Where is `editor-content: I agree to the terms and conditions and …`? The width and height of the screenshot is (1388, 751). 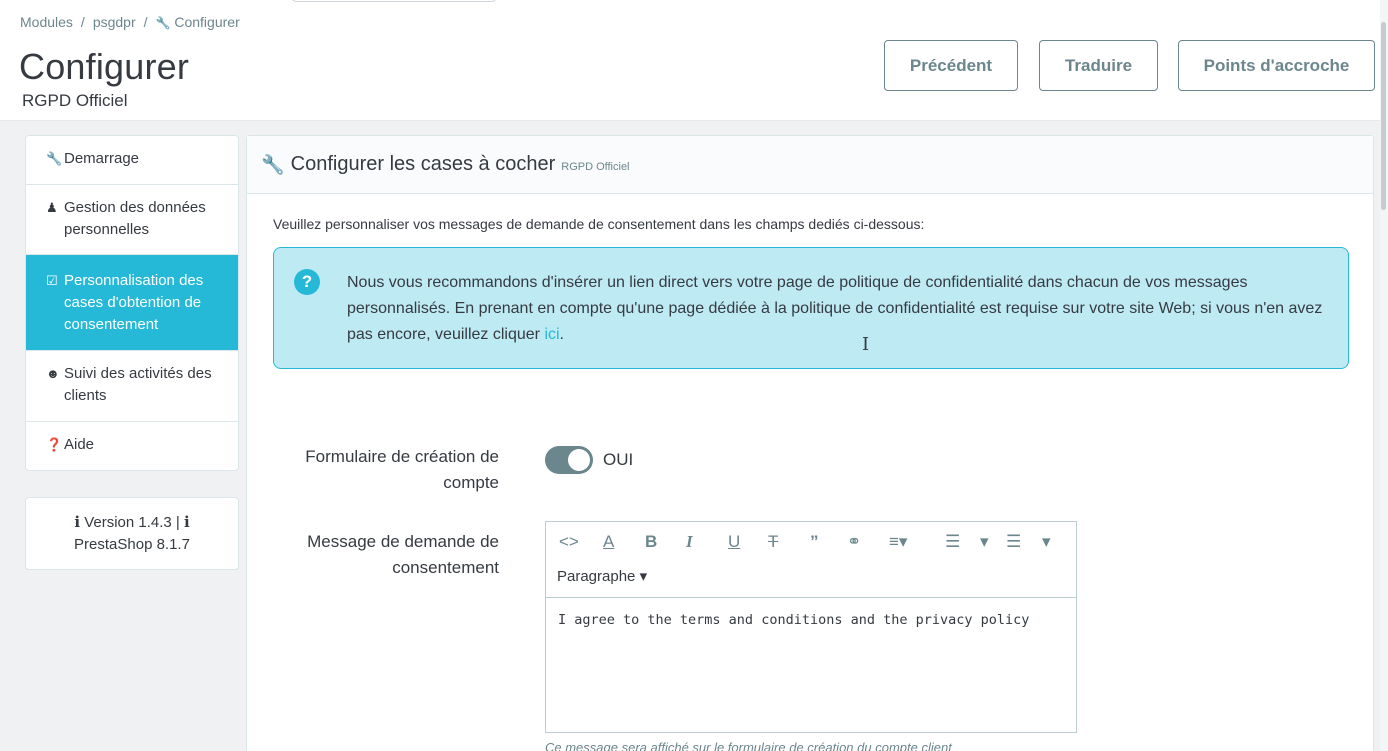 editor-content: I agree to the terms and conditions and … is located at coordinates (811, 620).